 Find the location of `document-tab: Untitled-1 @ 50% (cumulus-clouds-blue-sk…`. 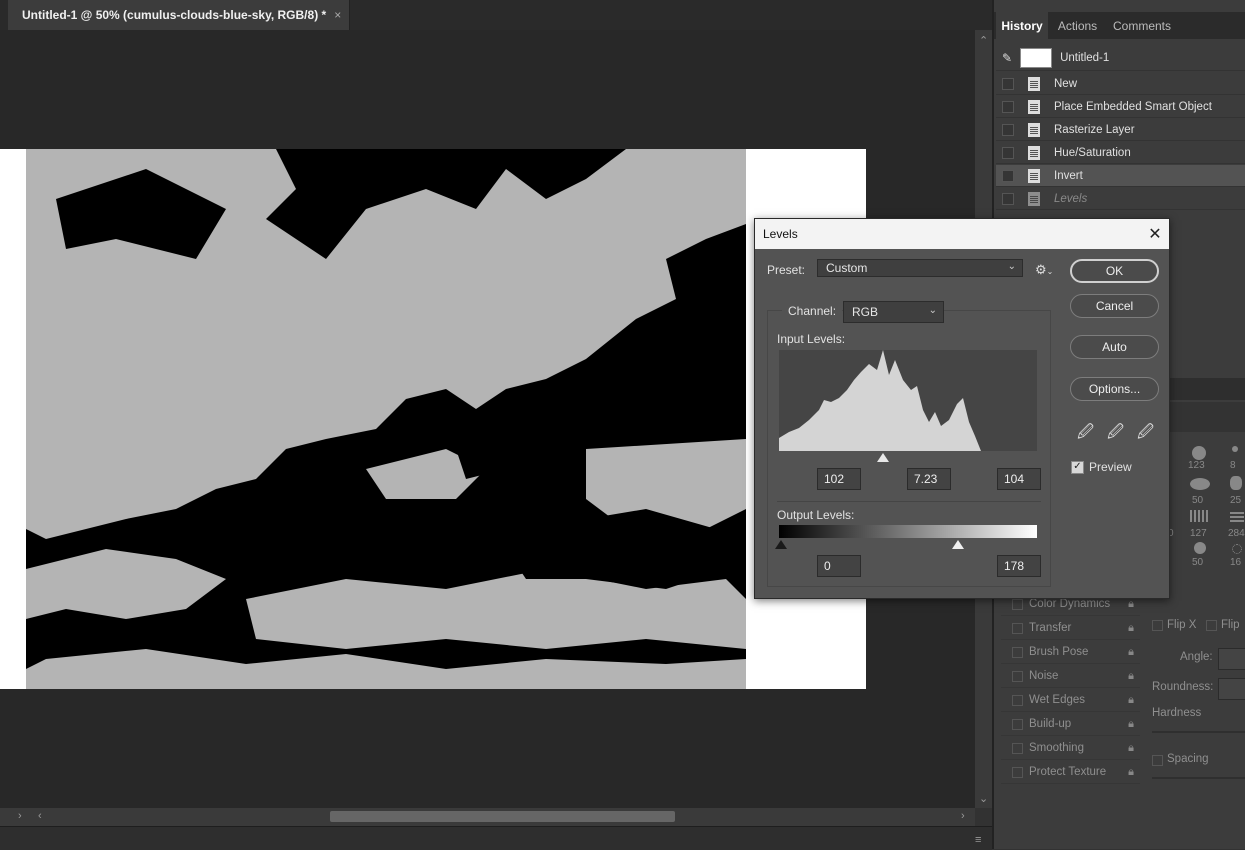

document-tab: Untitled-1 @ 50% (cumulus-clouds-blue-sk… is located at coordinates (179, 15).